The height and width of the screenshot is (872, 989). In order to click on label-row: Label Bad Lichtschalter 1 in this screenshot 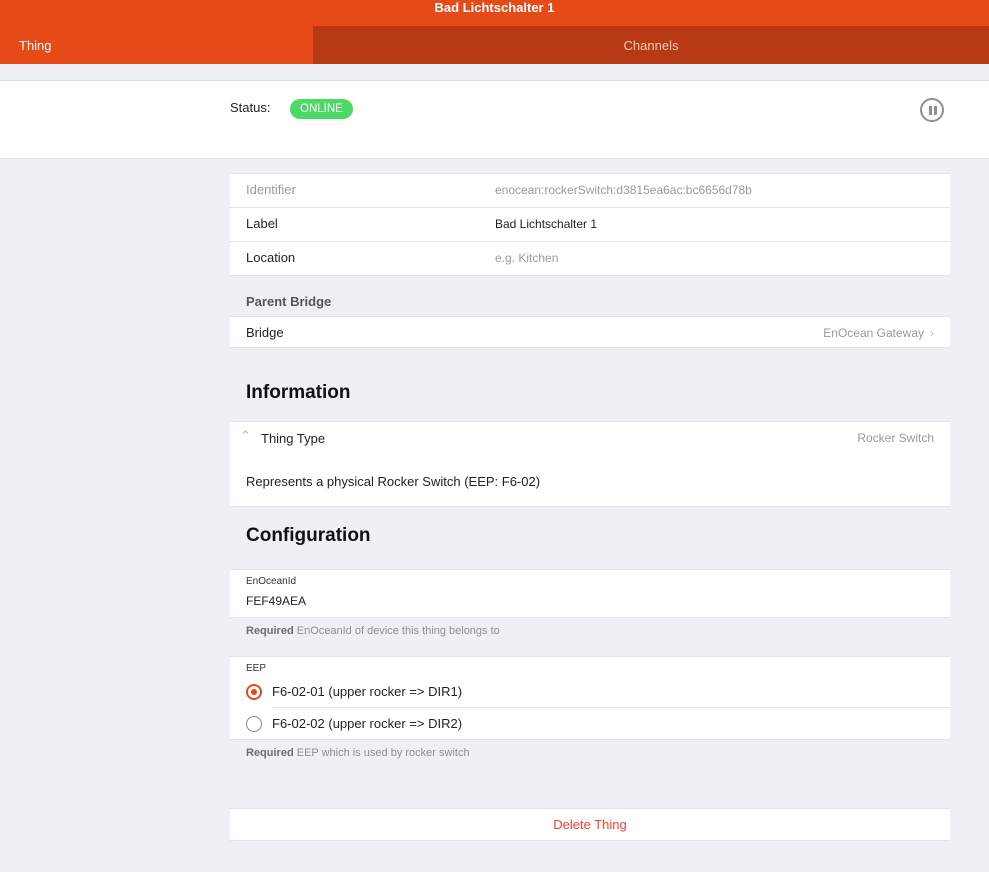, I will do `click(590, 225)`.